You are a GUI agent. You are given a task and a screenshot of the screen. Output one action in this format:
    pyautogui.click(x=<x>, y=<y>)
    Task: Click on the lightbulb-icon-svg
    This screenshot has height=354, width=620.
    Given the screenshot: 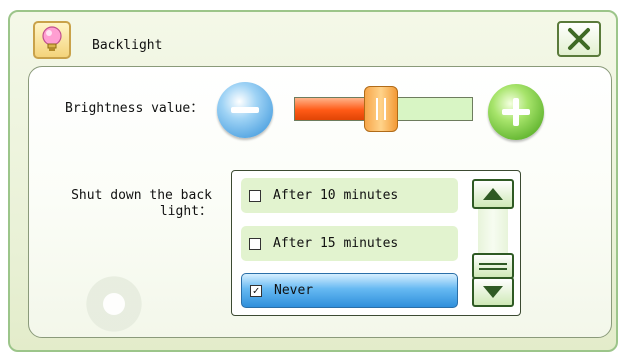 What is the action you would take?
    pyautogui.click(x=52, y=38)
    